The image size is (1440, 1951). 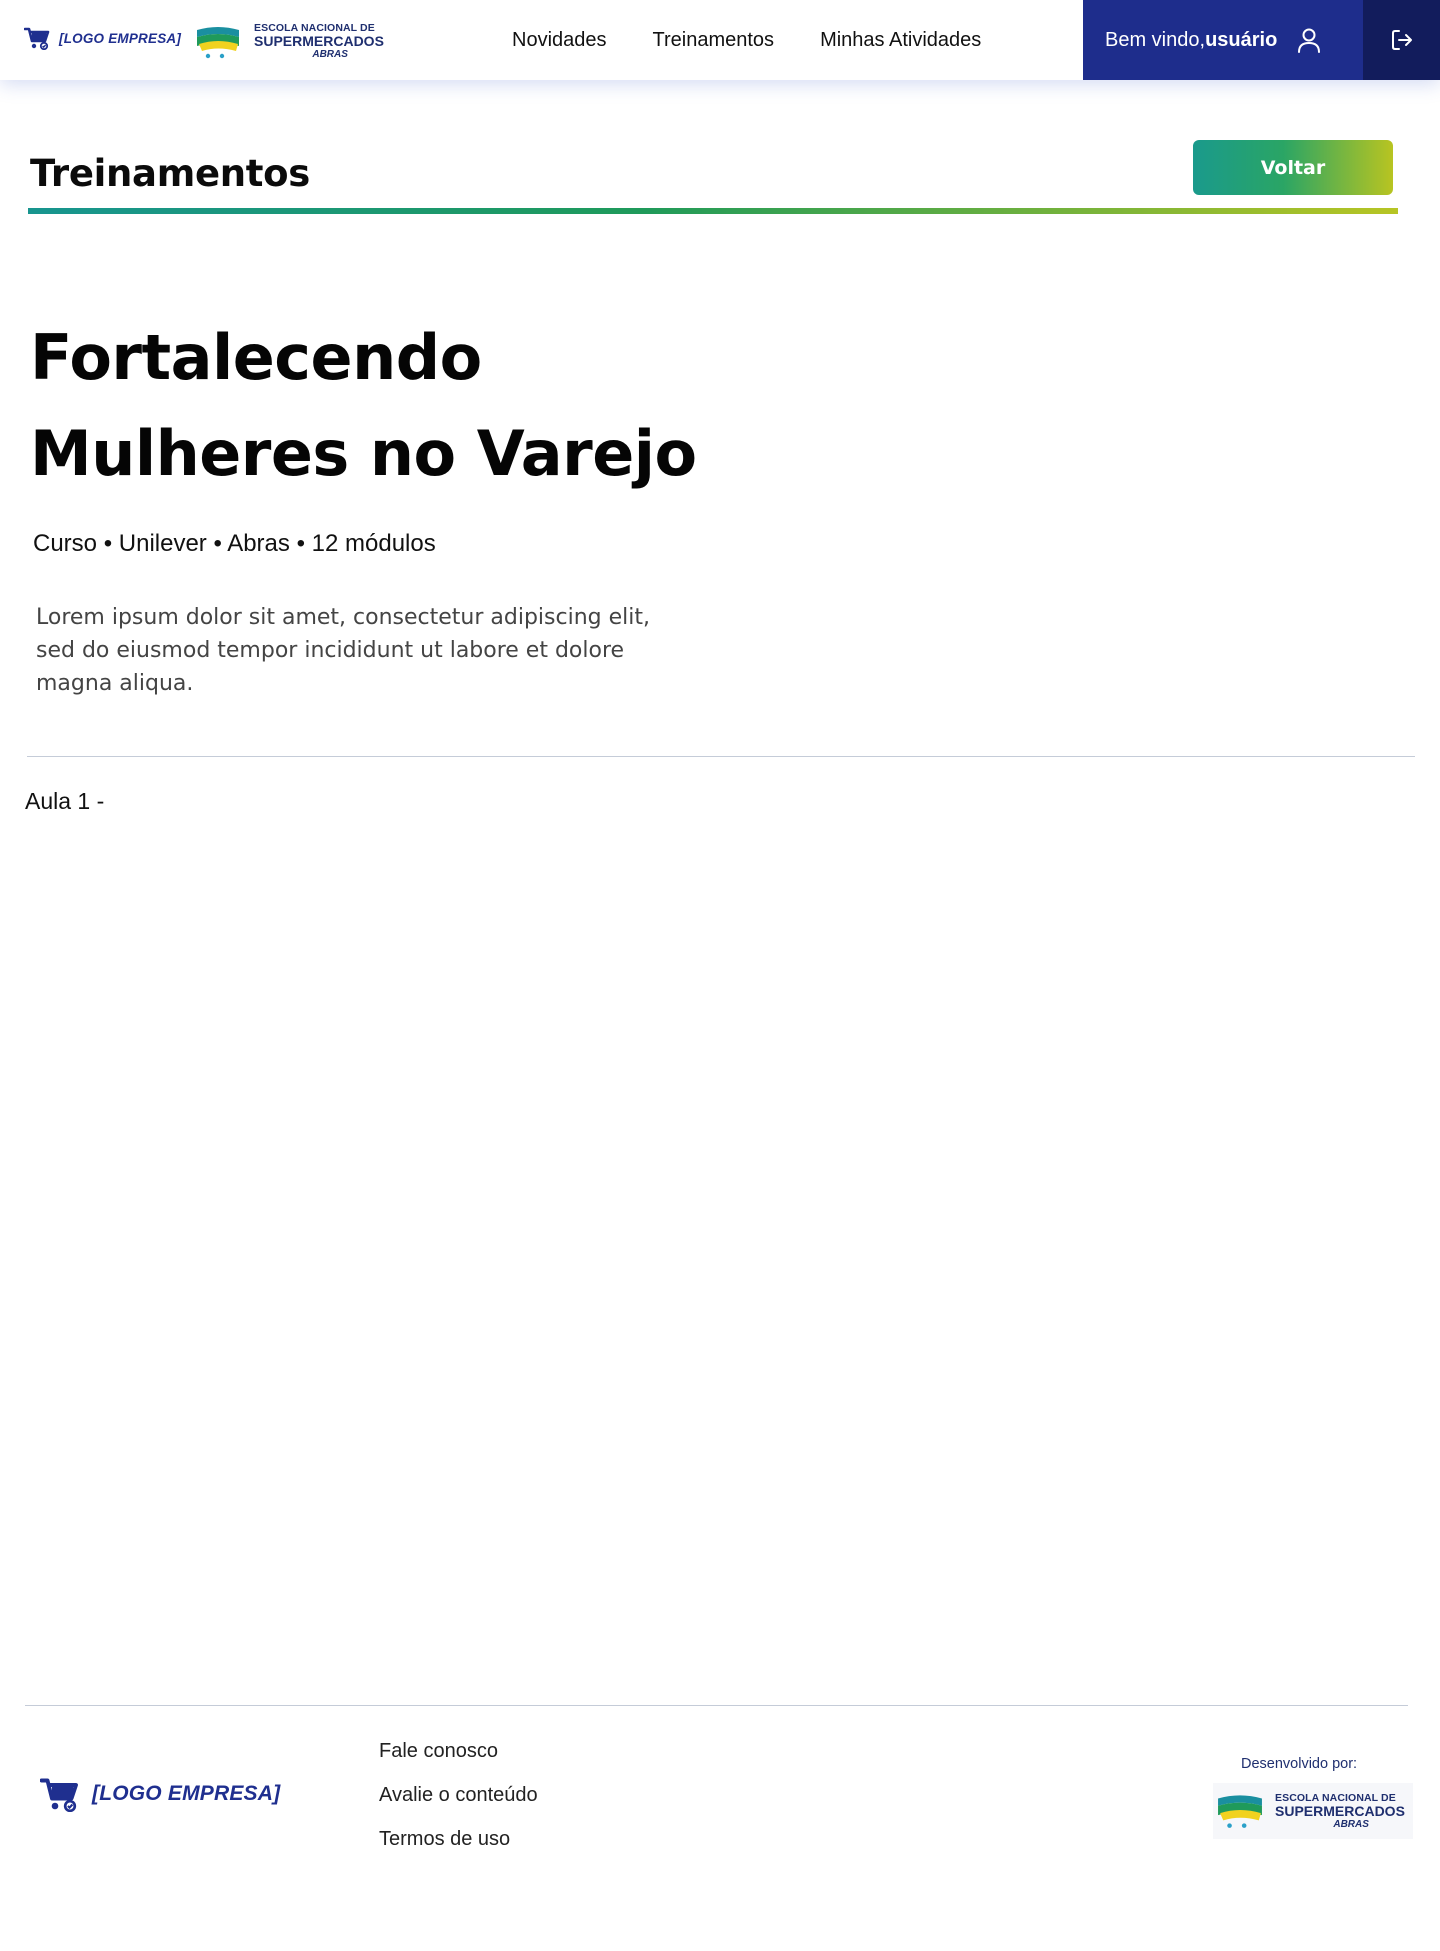 I want to click on footer-school-logo: ESCOLA NACIONAL DE SUPERMERCADOS ABRAS, so click(x=1313, y=1811).